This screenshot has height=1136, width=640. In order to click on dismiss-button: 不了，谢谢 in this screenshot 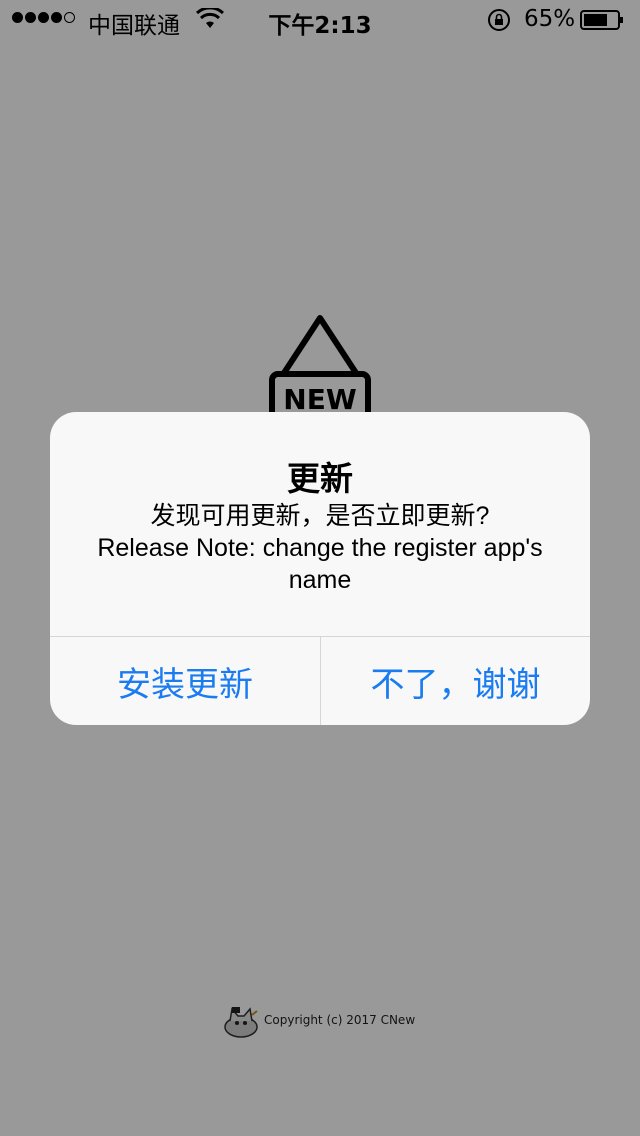, I will do `click(455, 681)`.